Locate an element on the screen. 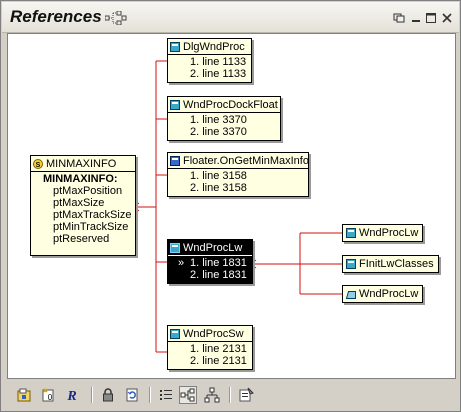 The height and width of the screenshot is (412, 461). function-node-wndprocsw: WndProcSw 1. line 2131 2. line 2131 is located at coordinates (210, 347).